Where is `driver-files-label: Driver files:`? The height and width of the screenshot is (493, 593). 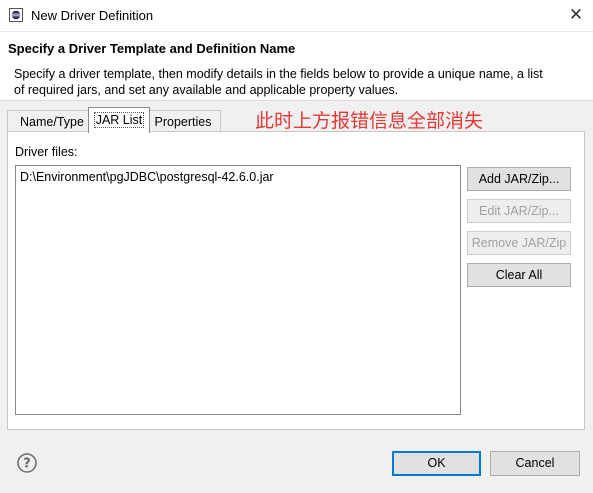
driver-files-label: Driver files: is located at coordinates (46, 152).